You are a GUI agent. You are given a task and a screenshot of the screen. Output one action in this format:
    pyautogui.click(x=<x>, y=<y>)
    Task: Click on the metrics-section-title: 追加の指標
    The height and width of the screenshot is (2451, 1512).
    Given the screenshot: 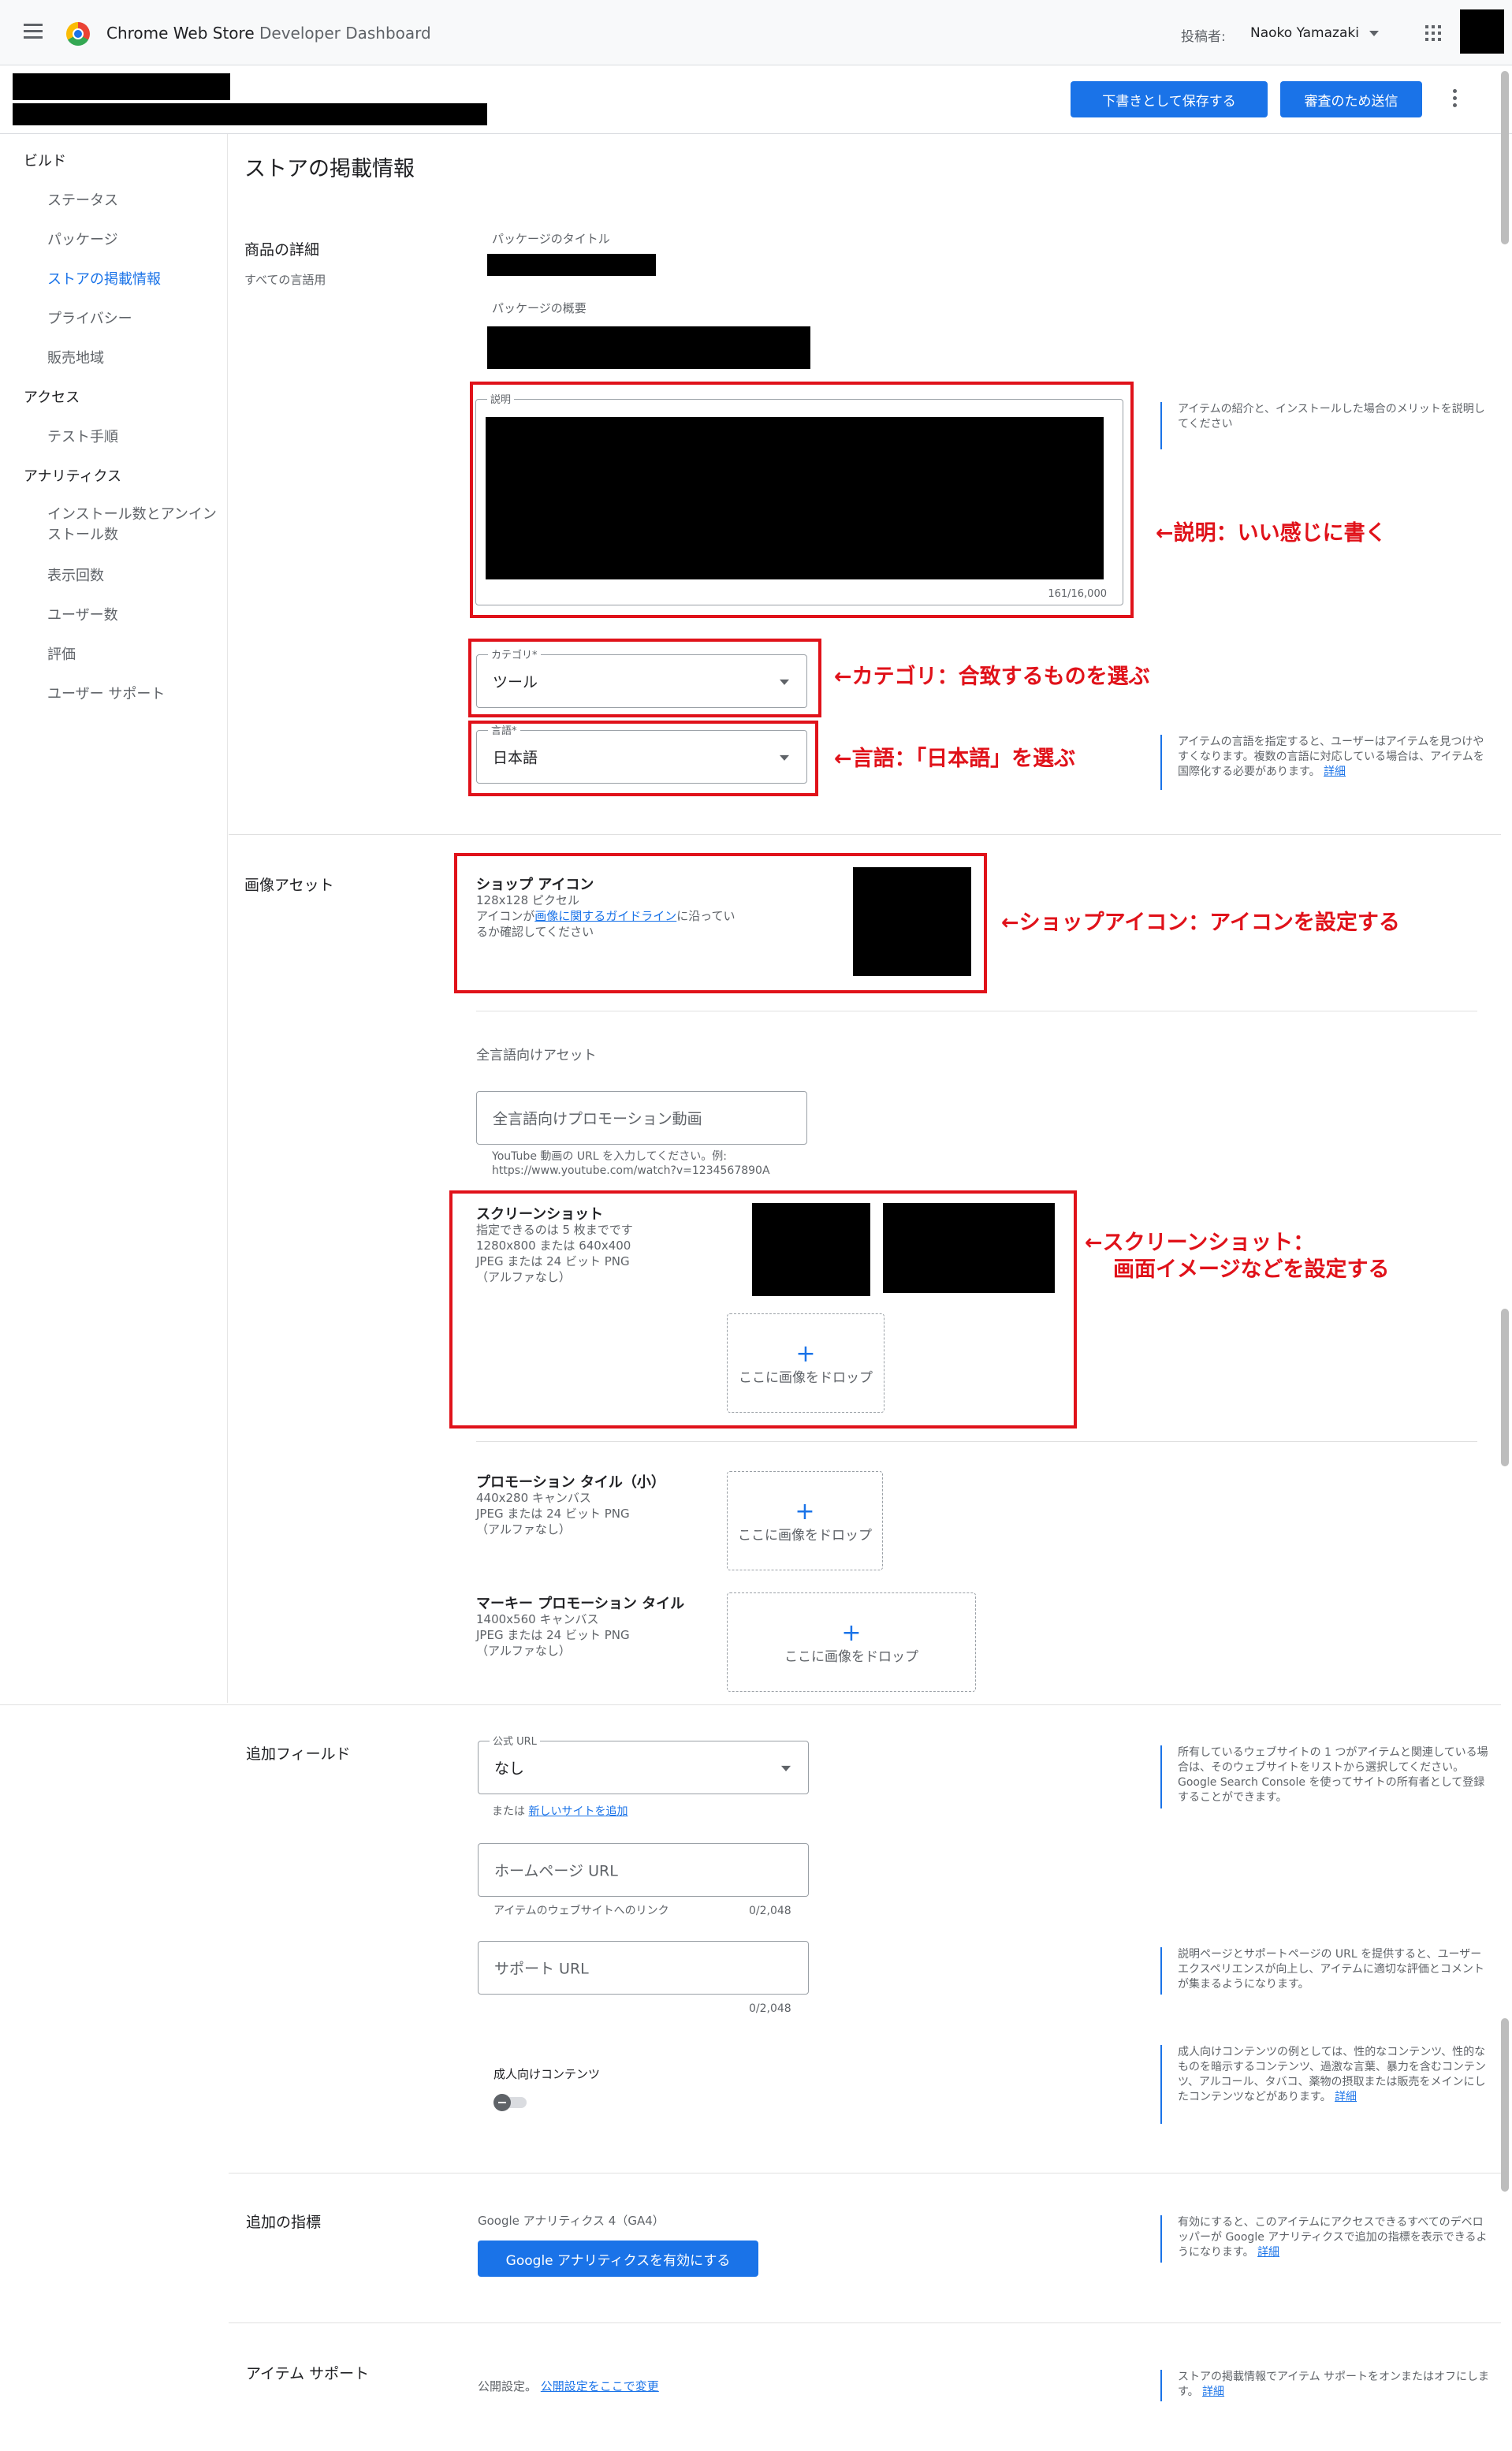 What is the action you would take?
    pyautogui.click(x=284, y=2222)
    